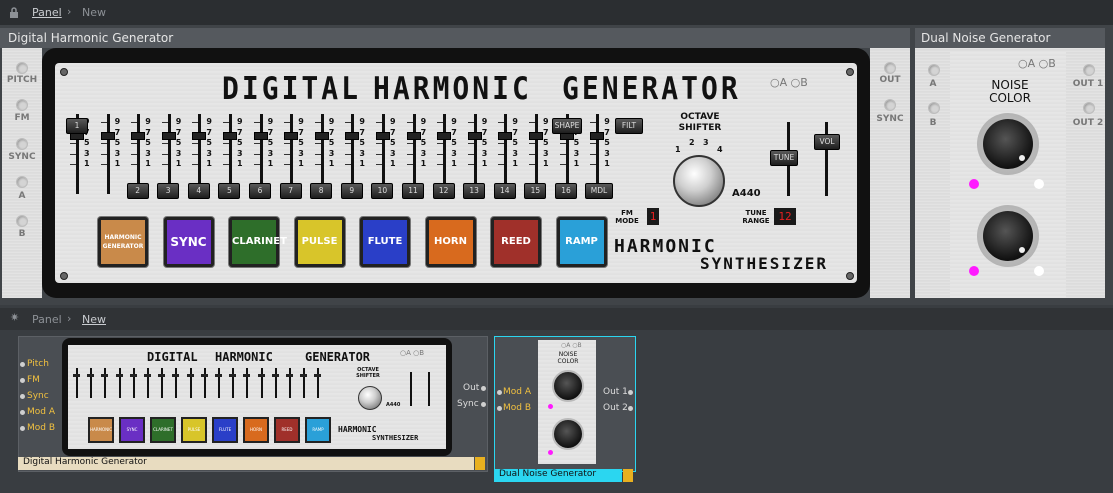 The height and width of the screenshot is (493, 1113). I want to click on harmonic-14-button: 14, so click(504, 191).